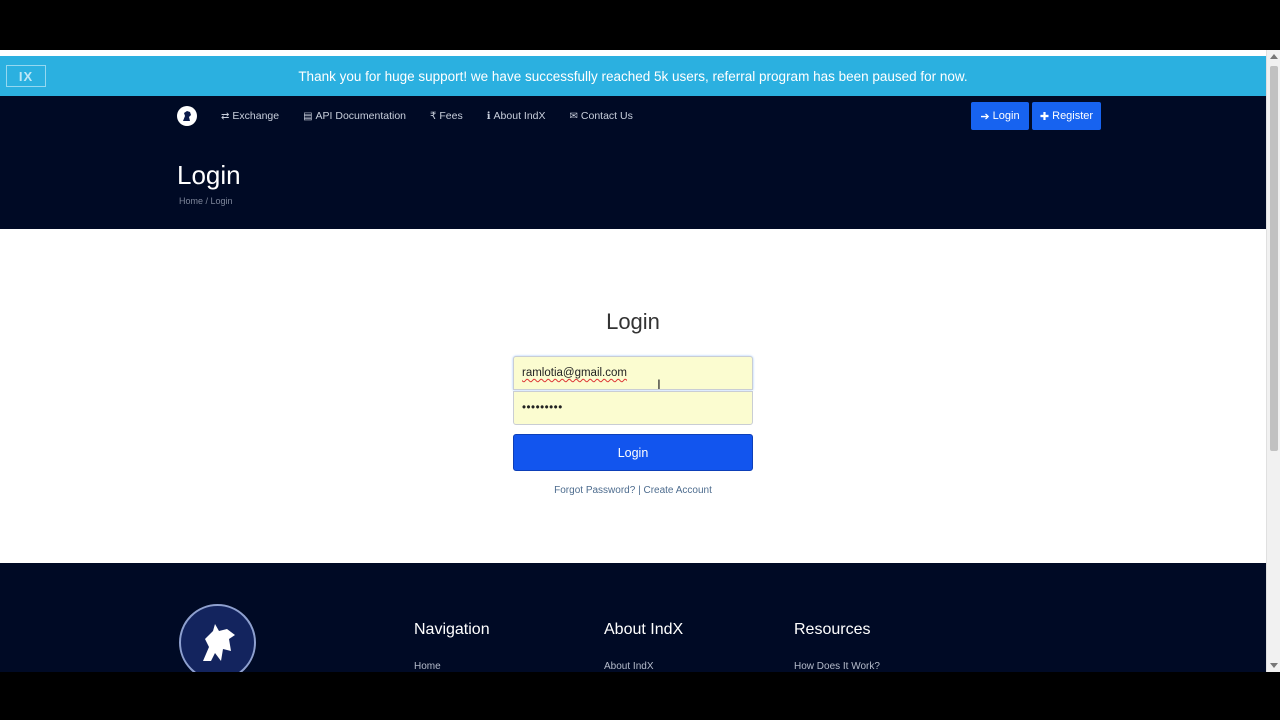 This screenshot has height=720, width=1280. What do you see at coordinates (452, 666) in the screenshot?
I see `footer-link-home: Home` at bounding box center [452, 666].